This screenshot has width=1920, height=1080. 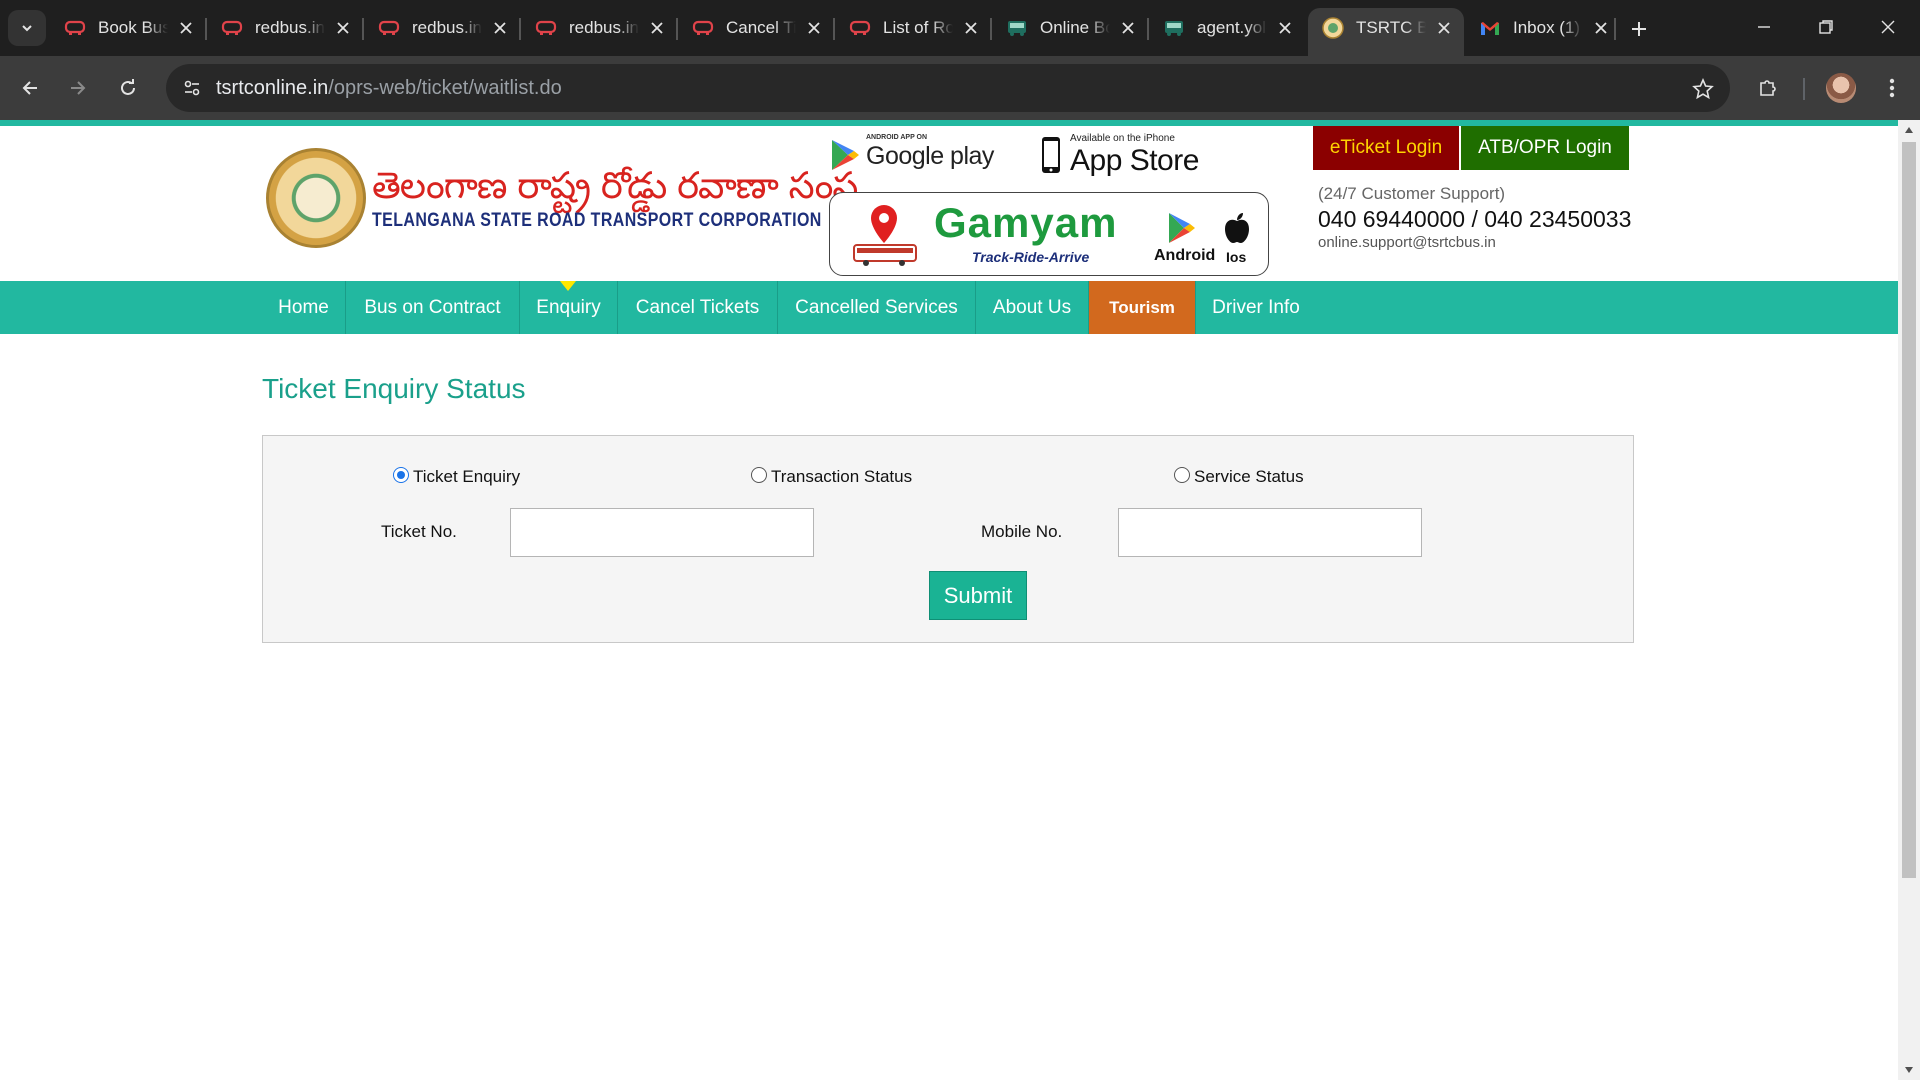 I want to click on app-store-badge: Available on the iPhone App Store, so click(x=1120, y=154).